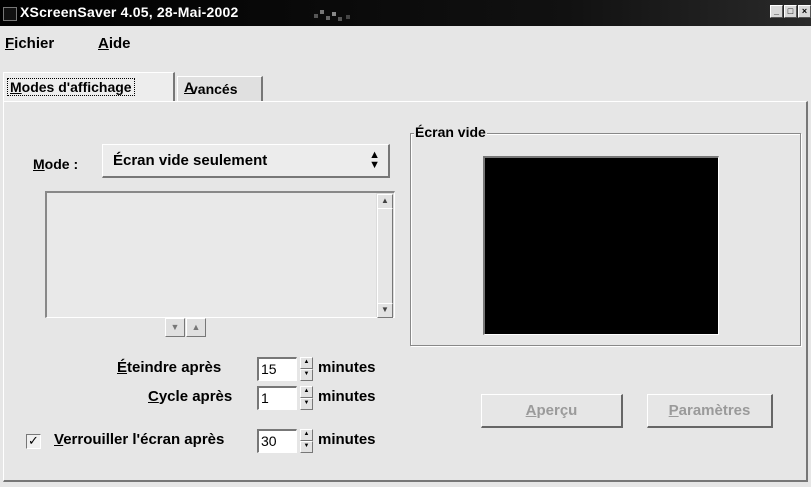  I want to click on tab-advanced: Avancés, so click(220, 88).